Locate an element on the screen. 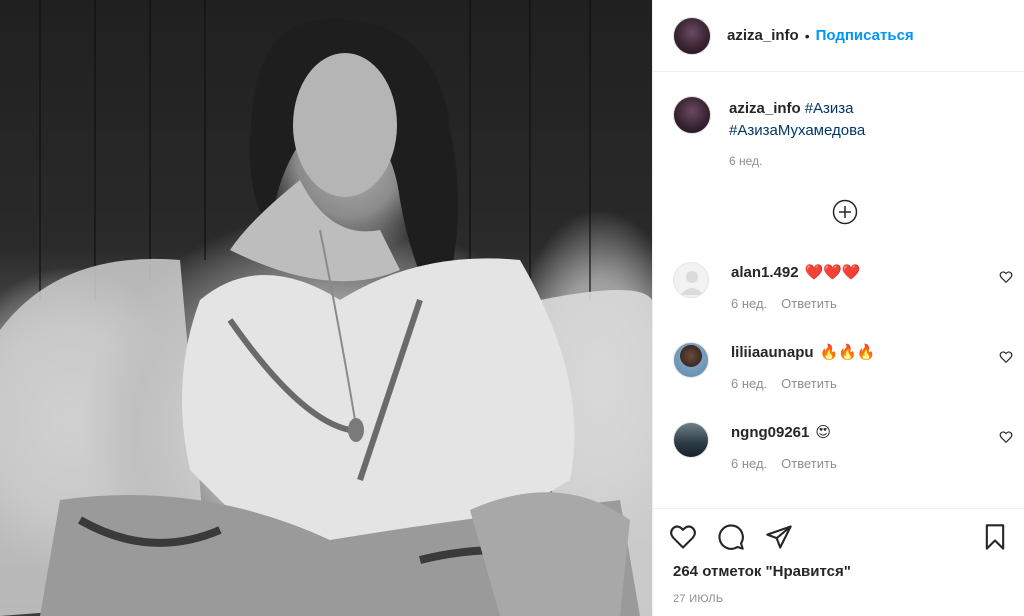  post-date: 27 ИЮЛЬ is located at coordinates (698, 599).